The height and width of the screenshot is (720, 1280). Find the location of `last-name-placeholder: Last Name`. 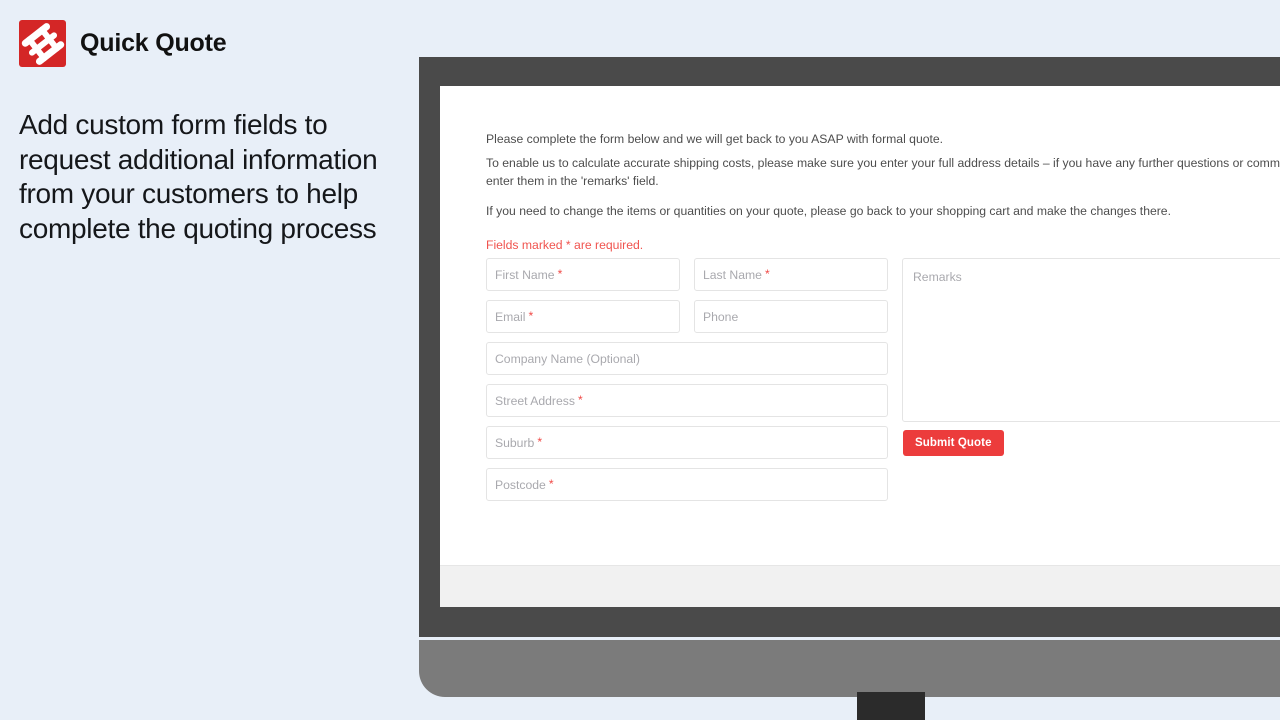

last-name-placeholder: Last Name is located at coordinates (732, 274).